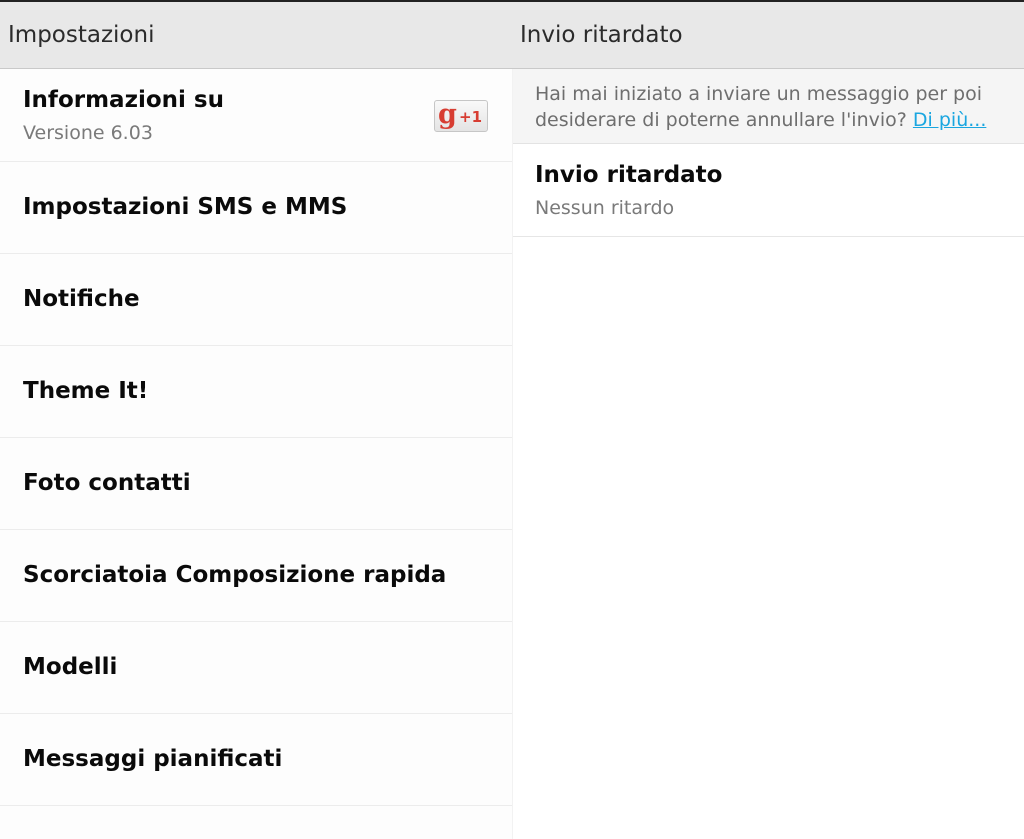 The height and width of the screenshot is (839, 1024). Describe the element at coordinates (88, 133) in the screenshot. I see `version-label: Versione 6.03` at that location.